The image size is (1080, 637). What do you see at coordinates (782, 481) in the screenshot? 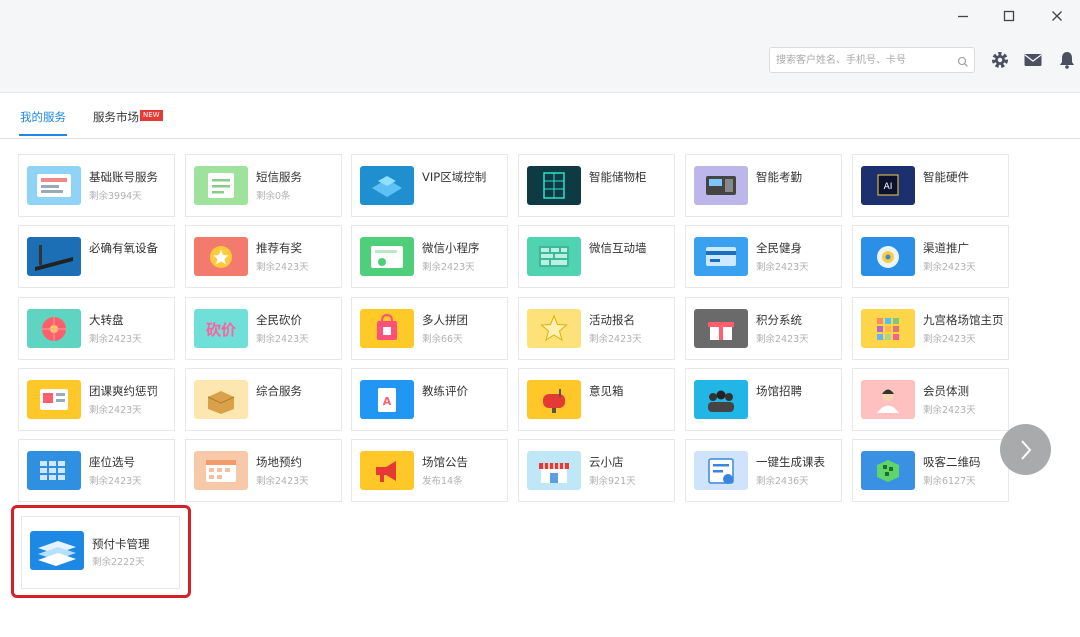
I see `service-remaining: 剩余2436天` at bounding box center [782, 481].